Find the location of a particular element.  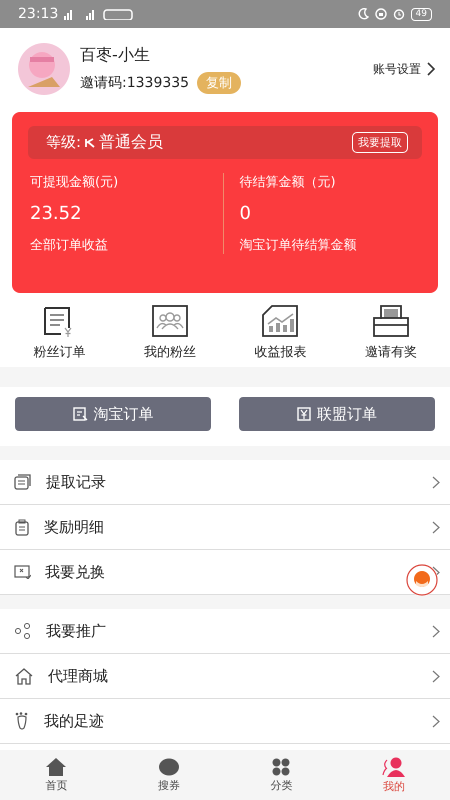

tab: 首页 is located at coordinates (56, 775).